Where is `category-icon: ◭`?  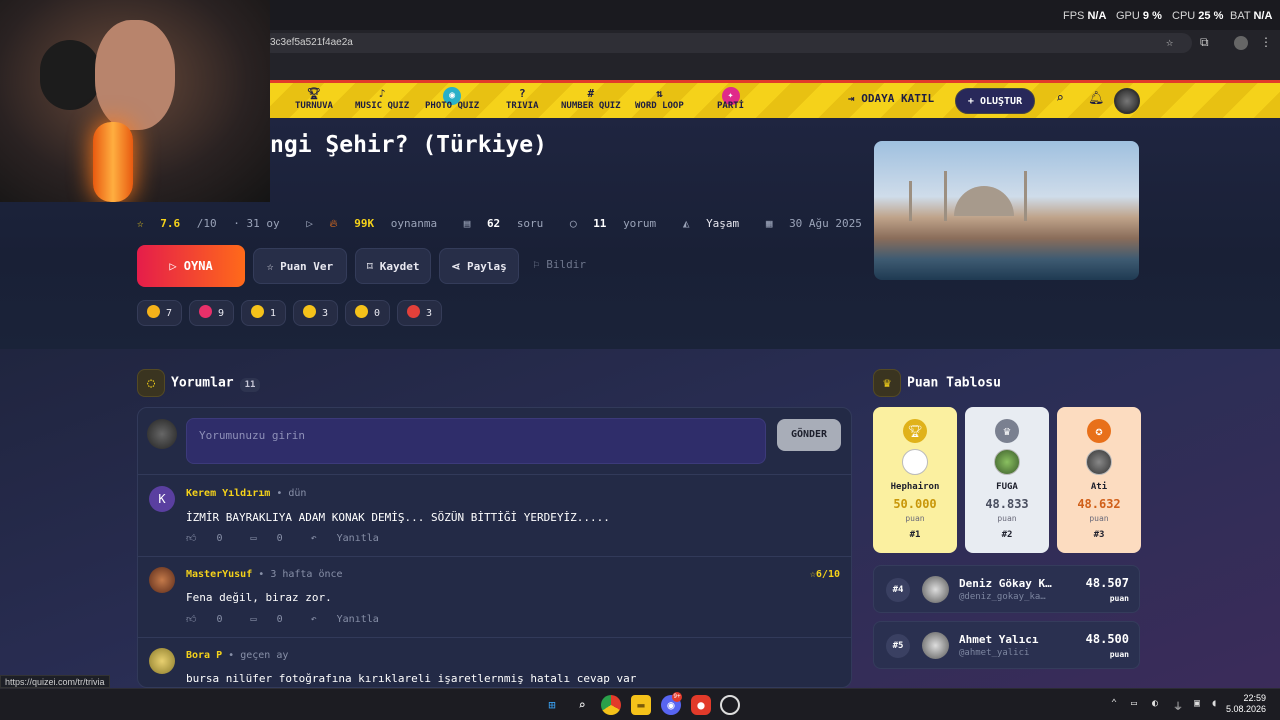
category-icon: ◭ is located at coordinates (689, 223).